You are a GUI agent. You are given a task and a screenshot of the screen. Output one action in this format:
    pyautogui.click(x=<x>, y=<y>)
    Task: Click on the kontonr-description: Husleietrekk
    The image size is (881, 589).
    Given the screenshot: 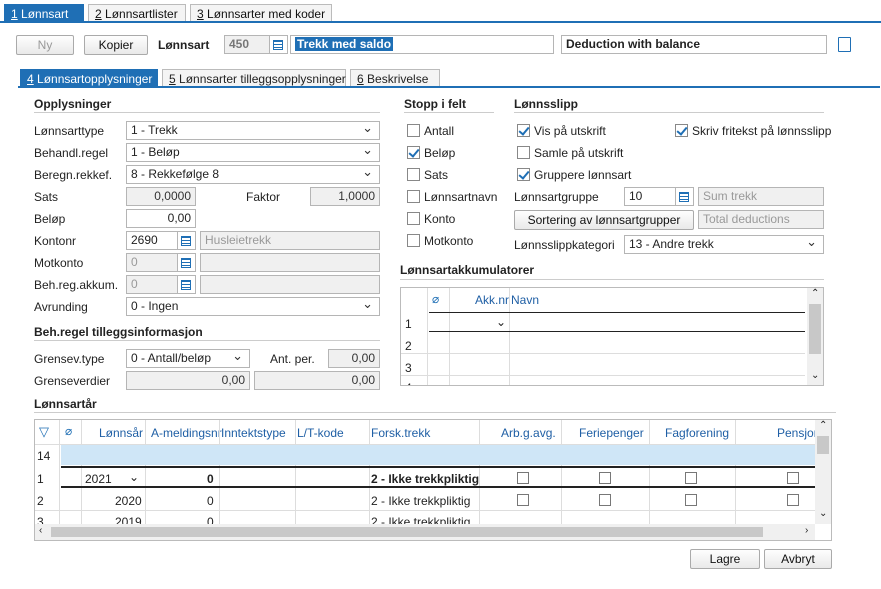 What is the action you would take?
    pyautogui.click(x=290, y=240)
    